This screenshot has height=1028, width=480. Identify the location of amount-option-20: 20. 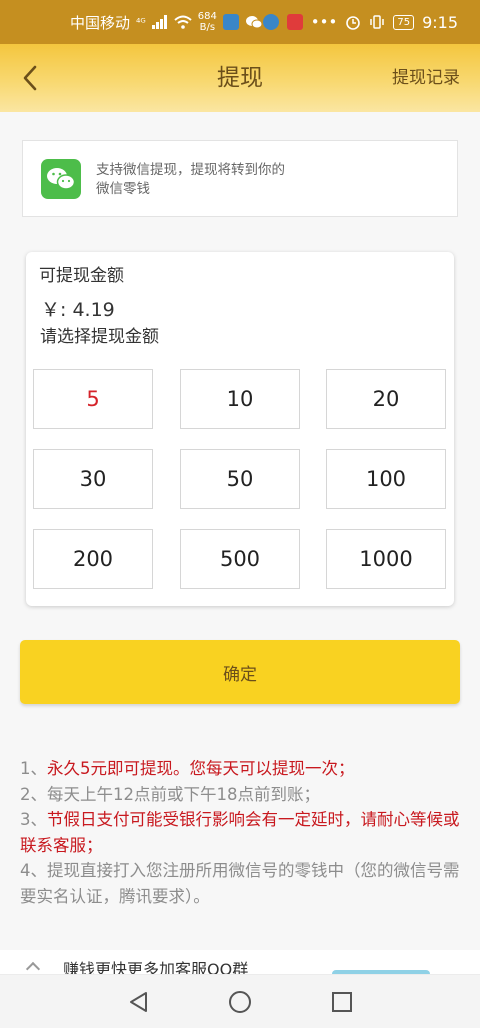
(386, 399).